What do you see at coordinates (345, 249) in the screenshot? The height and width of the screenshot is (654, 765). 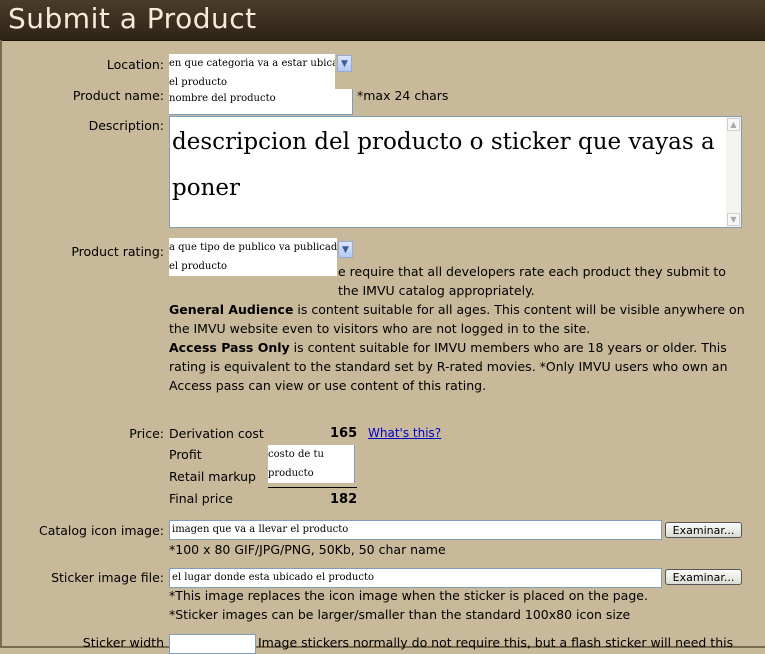 I see `rating-dropdown-icon: ▼` at bounding box center [345, 249].